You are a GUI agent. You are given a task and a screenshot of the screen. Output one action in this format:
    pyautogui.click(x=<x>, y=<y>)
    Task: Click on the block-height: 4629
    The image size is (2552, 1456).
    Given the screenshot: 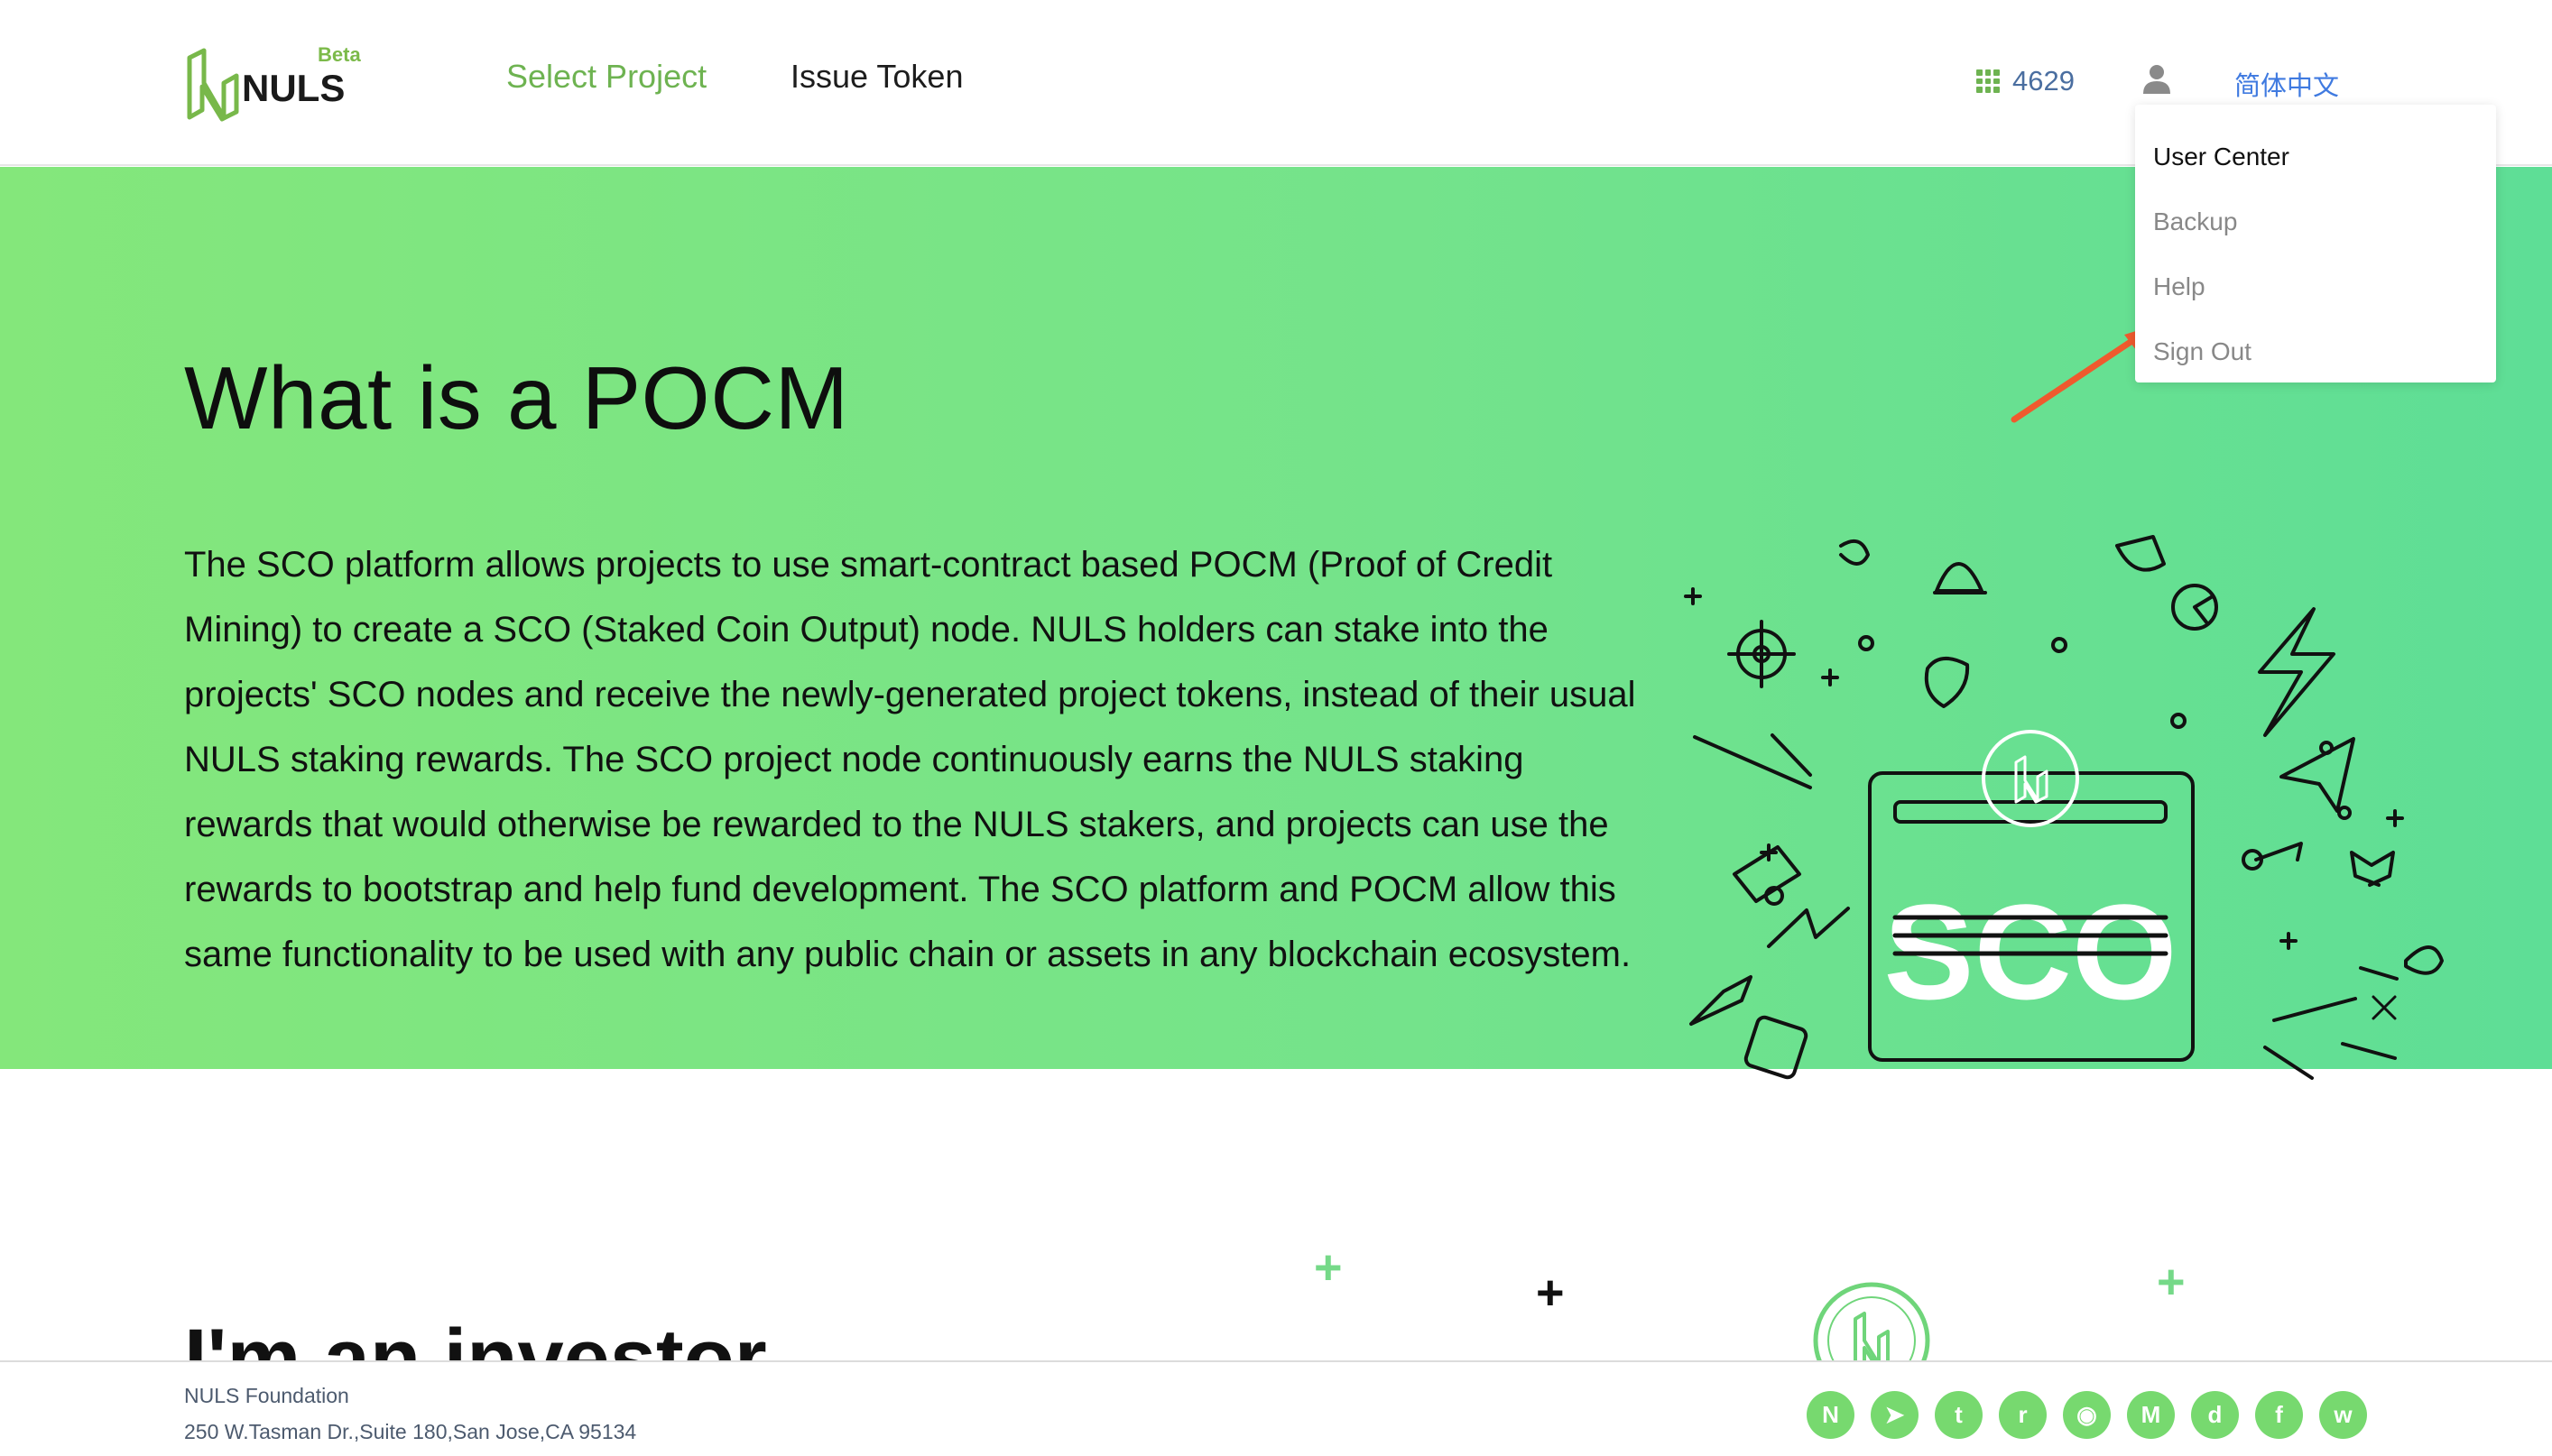 What is the action you would take?
    pyautogui.click(x=2025, y=81)
    